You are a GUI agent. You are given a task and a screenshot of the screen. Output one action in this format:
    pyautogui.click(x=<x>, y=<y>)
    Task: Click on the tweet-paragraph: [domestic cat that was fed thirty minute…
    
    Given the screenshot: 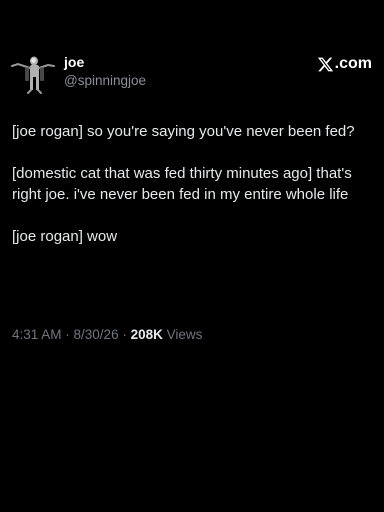 What is the action you would take?
    pyautogui.click(x=184, y=184)
    